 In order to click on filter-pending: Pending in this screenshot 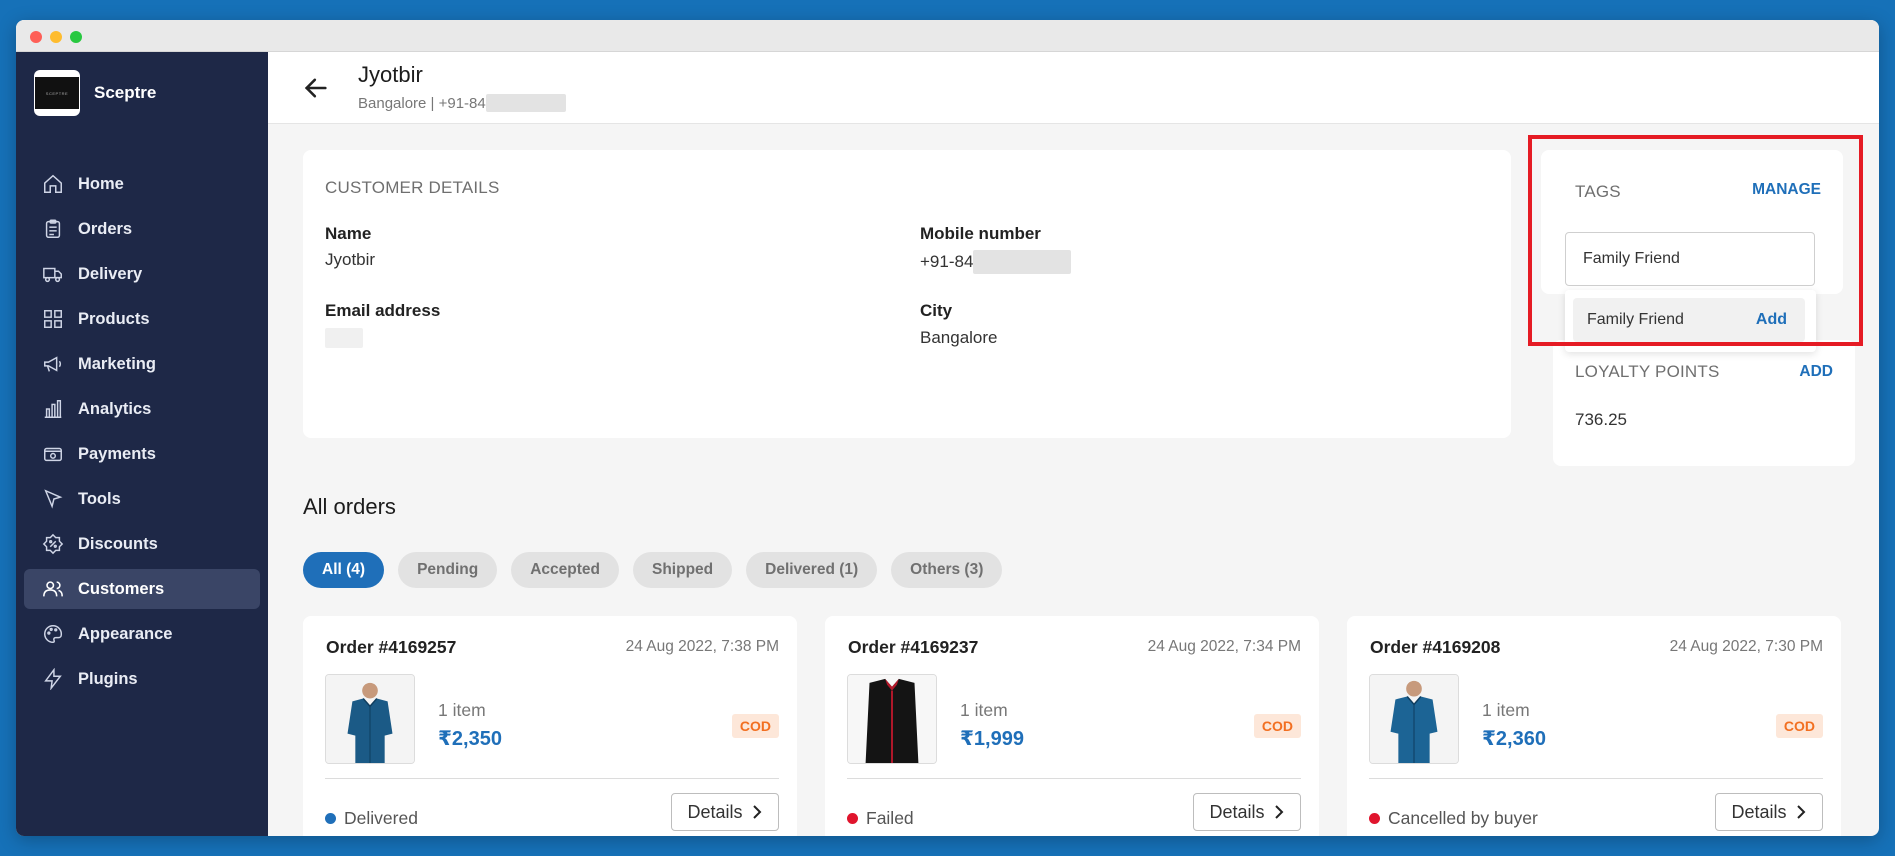, I will do `click(448, 570)`.